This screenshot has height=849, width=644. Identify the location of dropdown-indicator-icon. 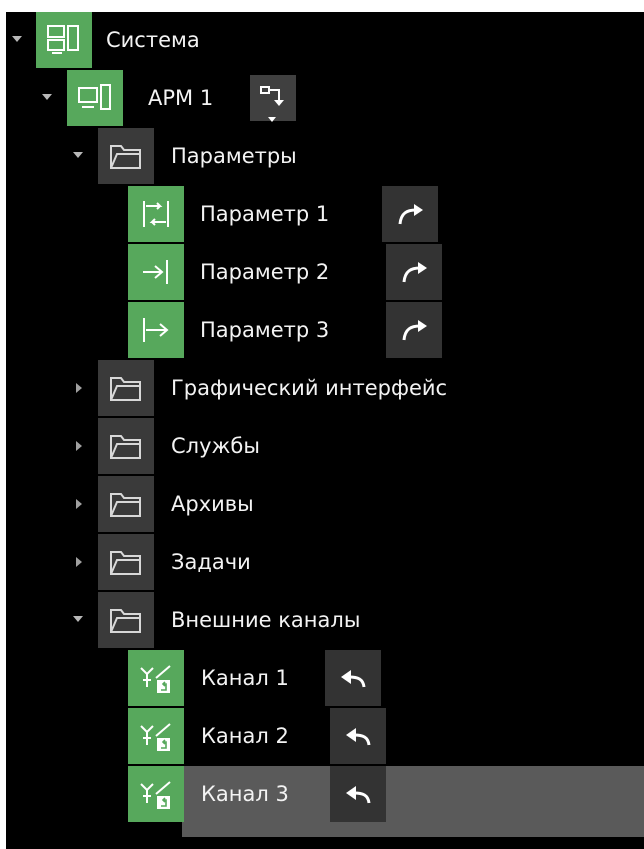
(272, 119).